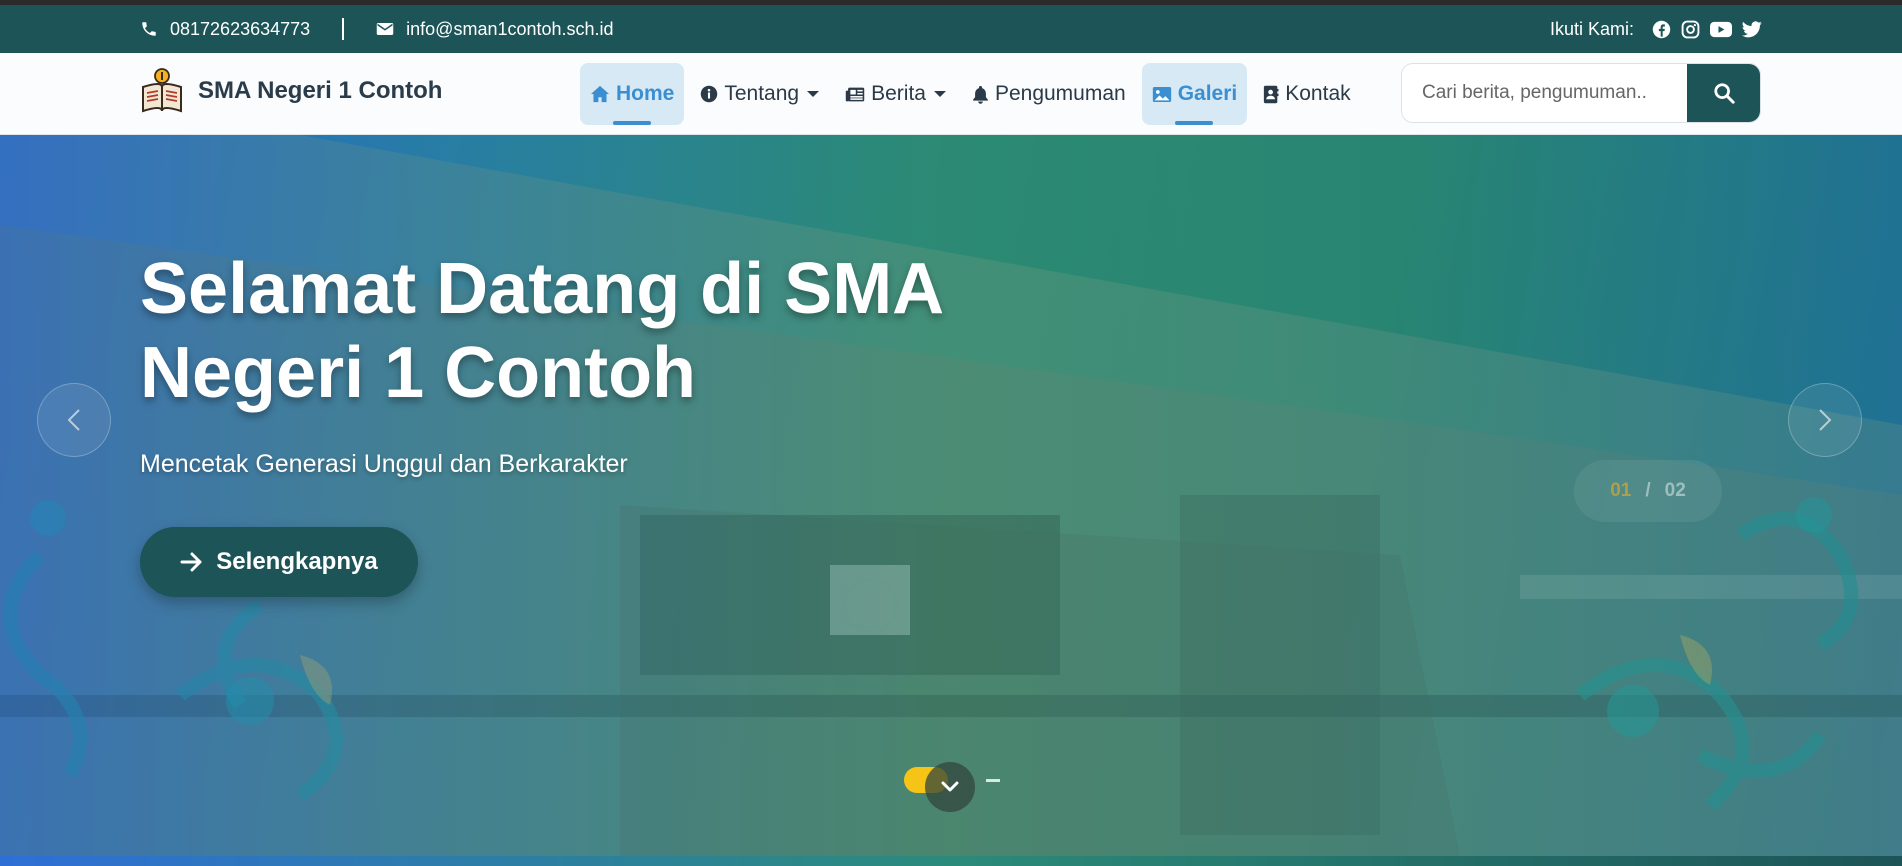  What do you see at coordinates (1544, 93) in the screenshot?
I see `search-input` at bounding box center [1544, 93].